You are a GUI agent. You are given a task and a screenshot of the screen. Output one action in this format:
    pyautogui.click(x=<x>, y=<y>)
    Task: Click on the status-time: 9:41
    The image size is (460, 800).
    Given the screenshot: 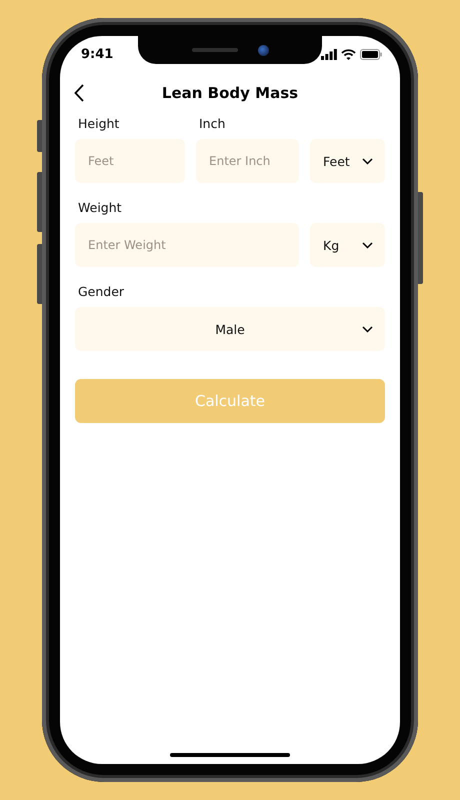 What is the action you would take?
    pyautogui.click(x=97, y=54)
    